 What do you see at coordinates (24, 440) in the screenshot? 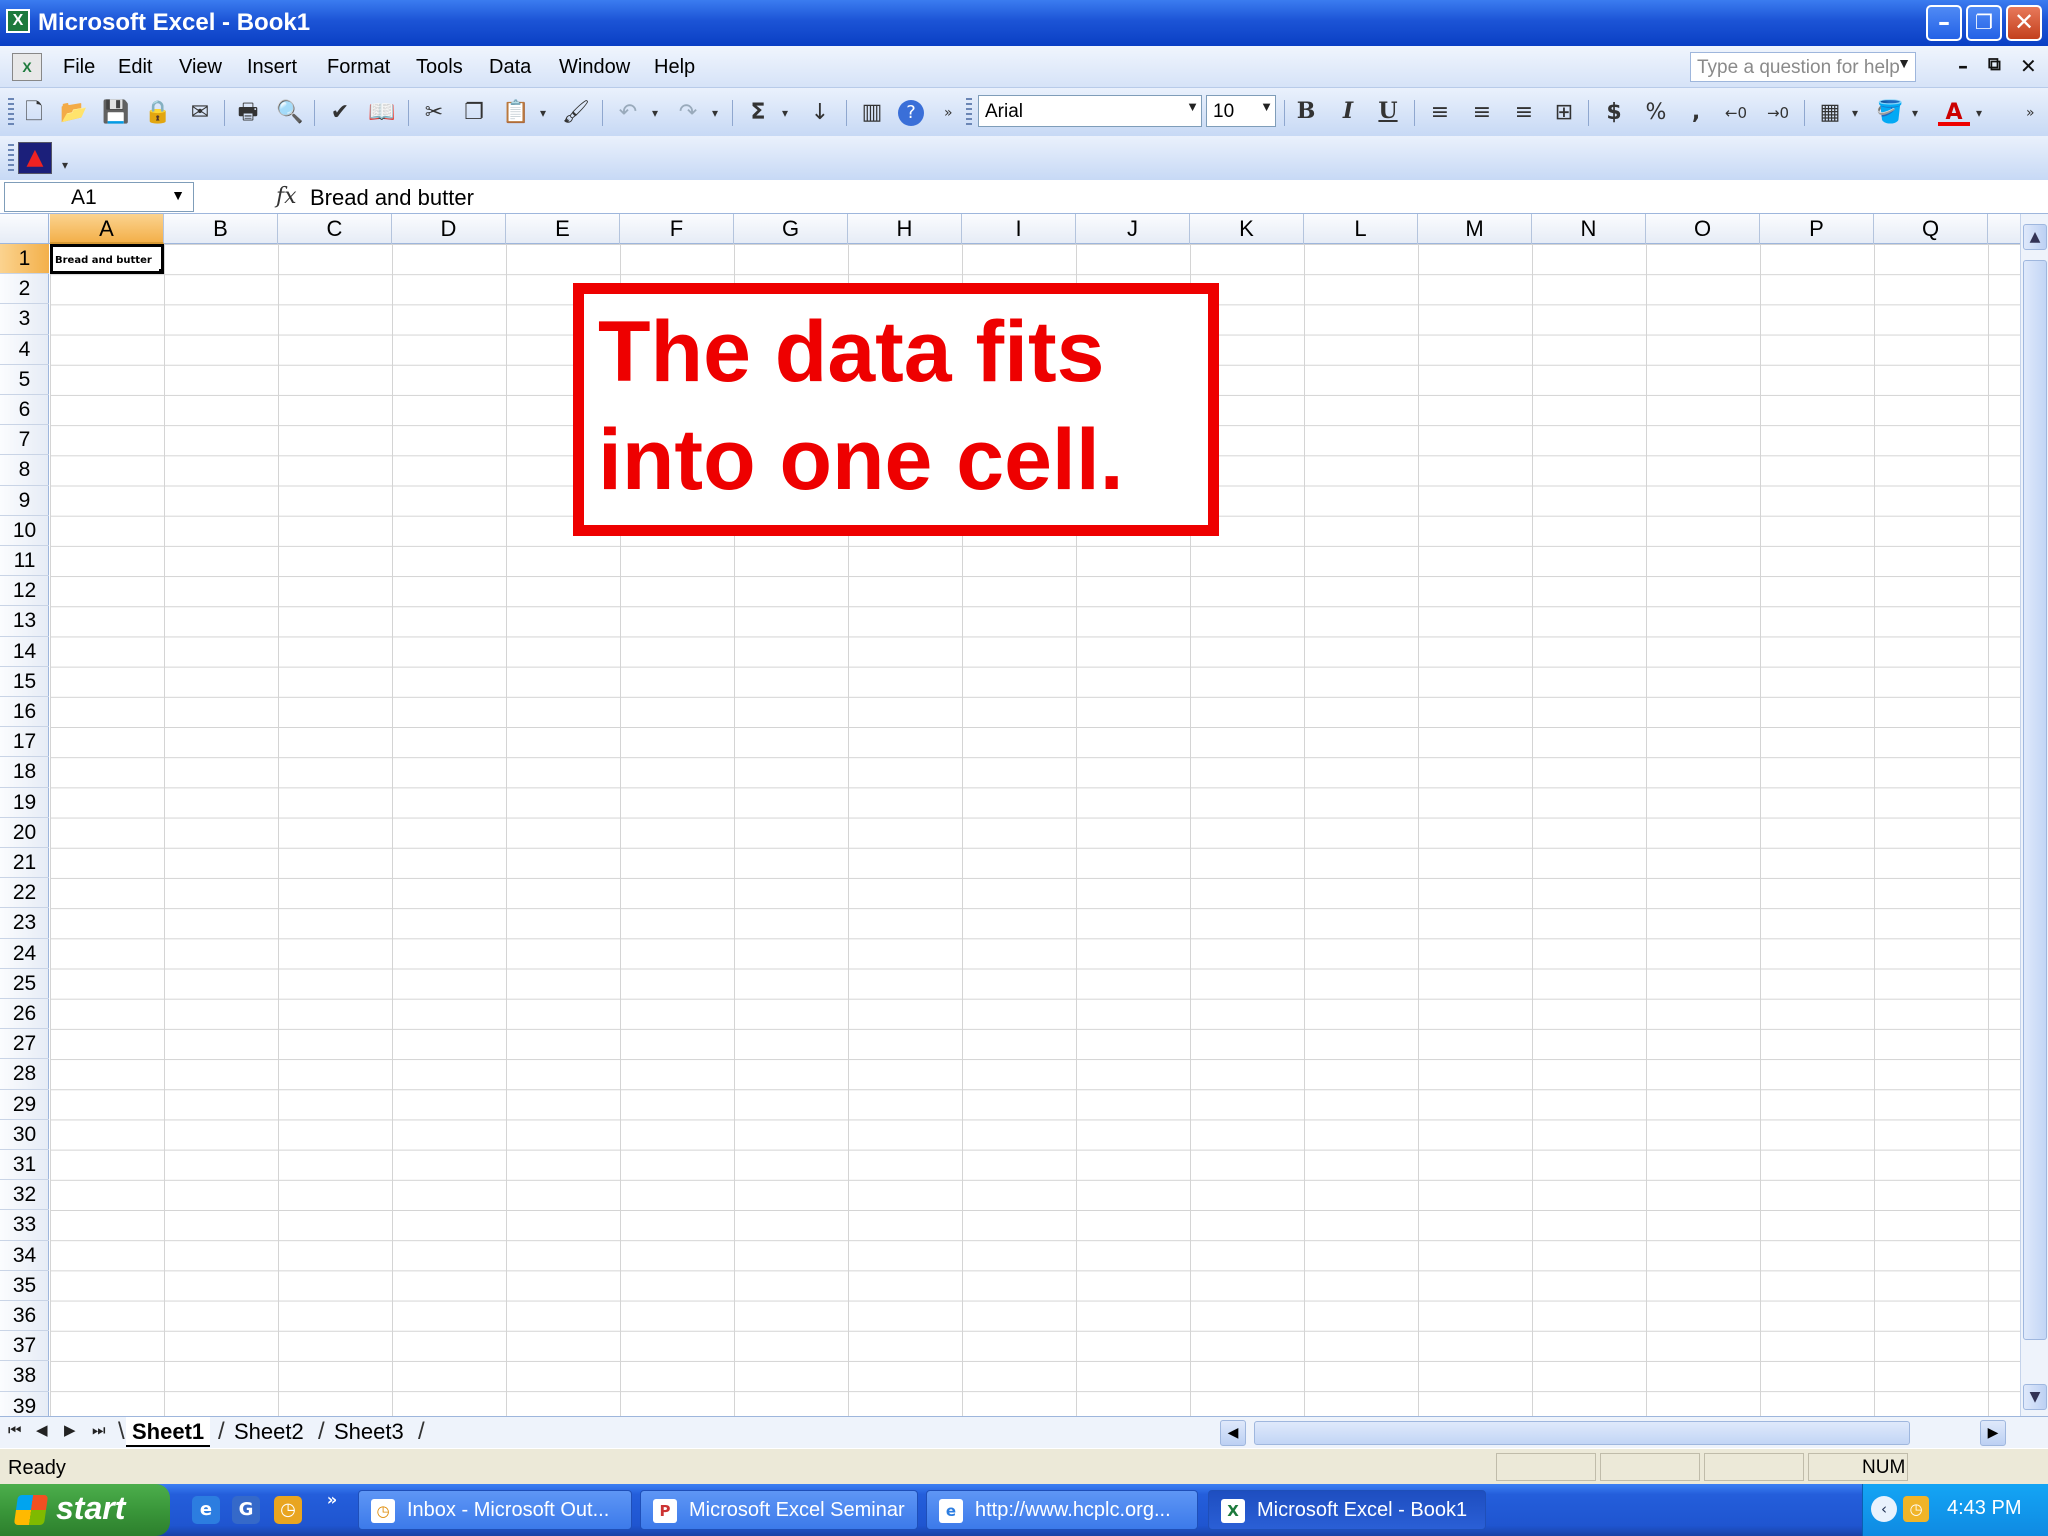
I see `row-header-7: 7` at bounding box center [24, 440].